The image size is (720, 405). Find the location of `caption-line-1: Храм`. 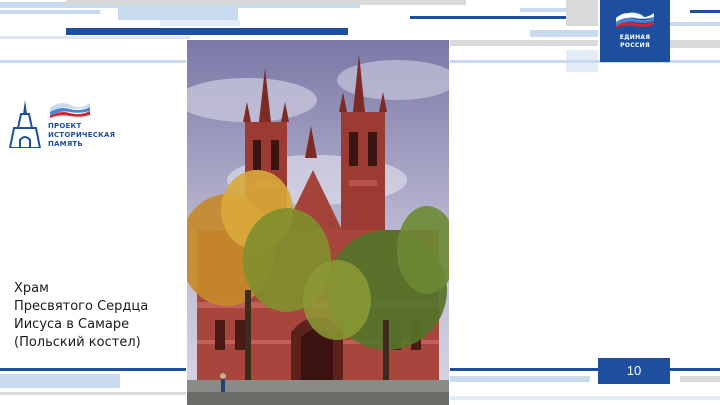

caption-line-1: Храм is located at coordinates (31, 288).